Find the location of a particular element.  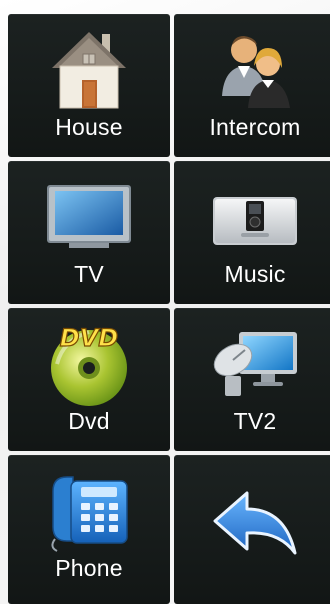

dvd-logo-text: DVD is located at coordinates (89, 338).